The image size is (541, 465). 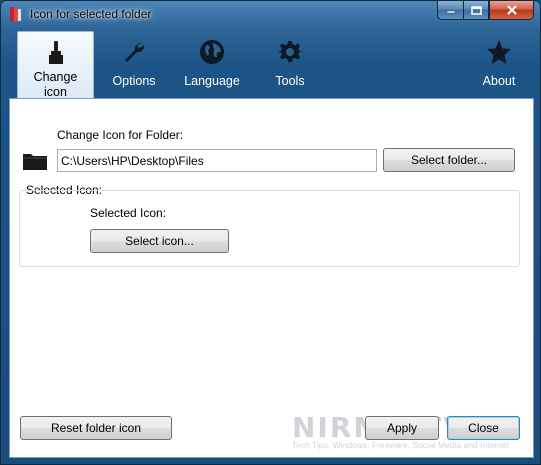 I want to click on tab-tools-label: Tools, so click(x=290, y=81).